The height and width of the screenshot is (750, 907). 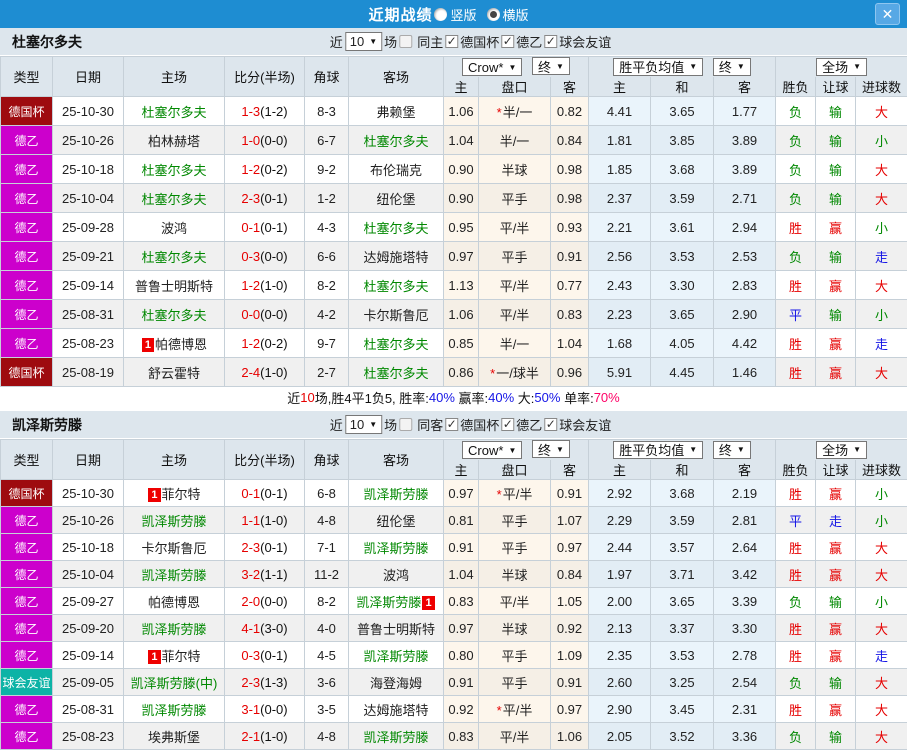 I want to click on handicap-result-cell: 赢, so click(x=836, y=547).